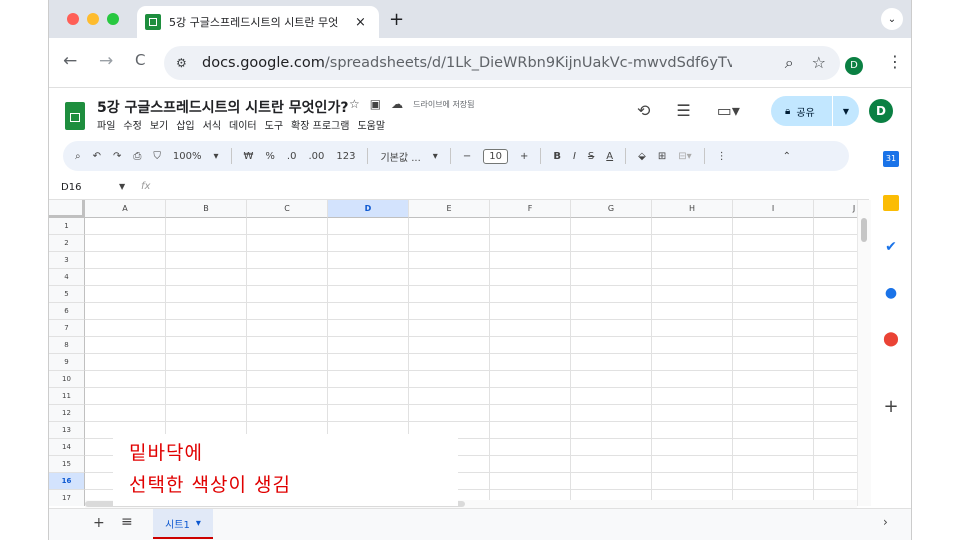 Image resolution: width=960 pixels, height=540 pixels. Describe the element at coordinates (67, 226) in the screenshot. I see `row-header: 1` at that location.